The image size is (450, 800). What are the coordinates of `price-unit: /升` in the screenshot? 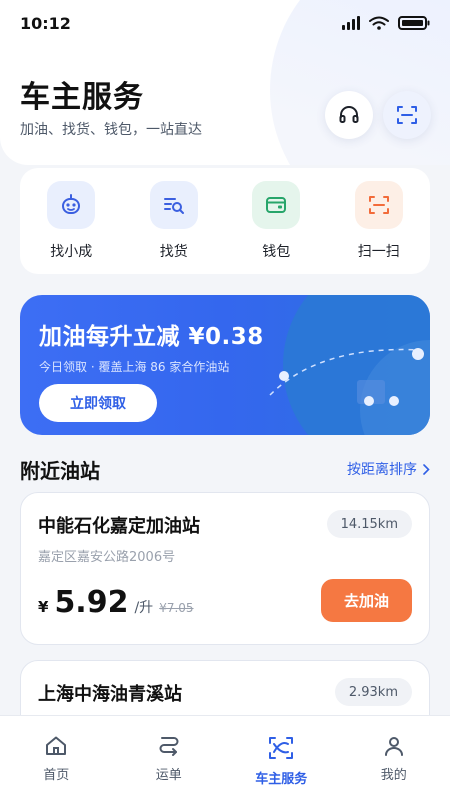 It's located at (144, 608).